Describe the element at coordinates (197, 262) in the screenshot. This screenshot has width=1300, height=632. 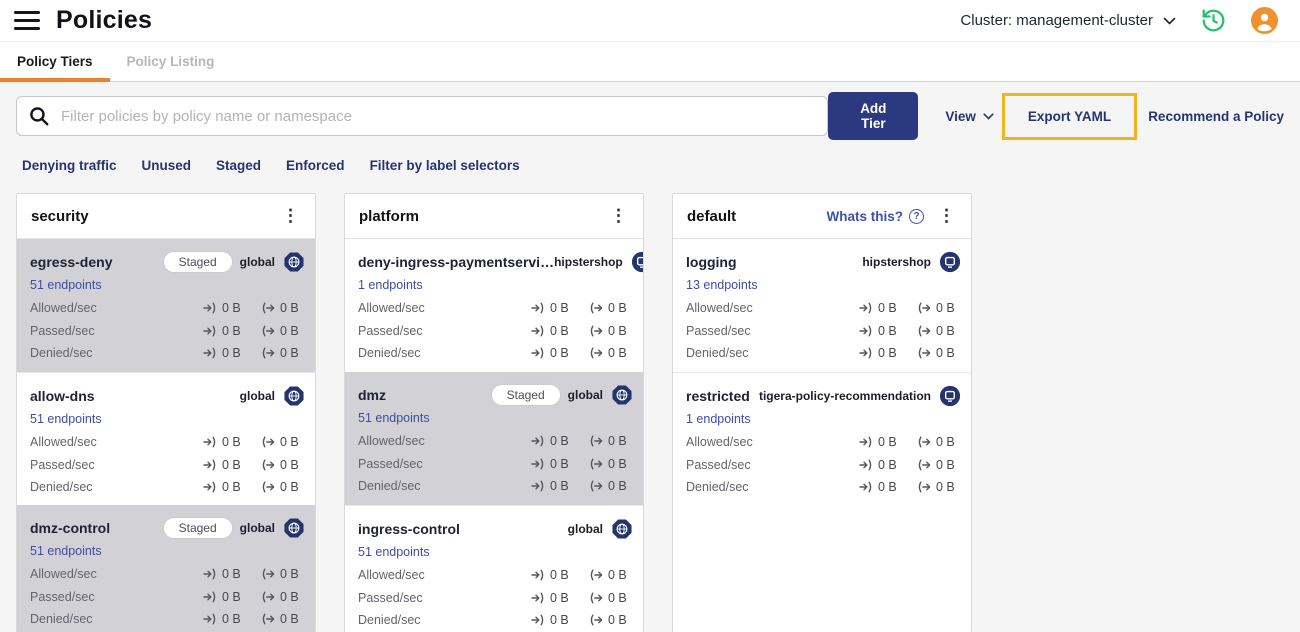
I see `staged-badge: Staged` at that location.